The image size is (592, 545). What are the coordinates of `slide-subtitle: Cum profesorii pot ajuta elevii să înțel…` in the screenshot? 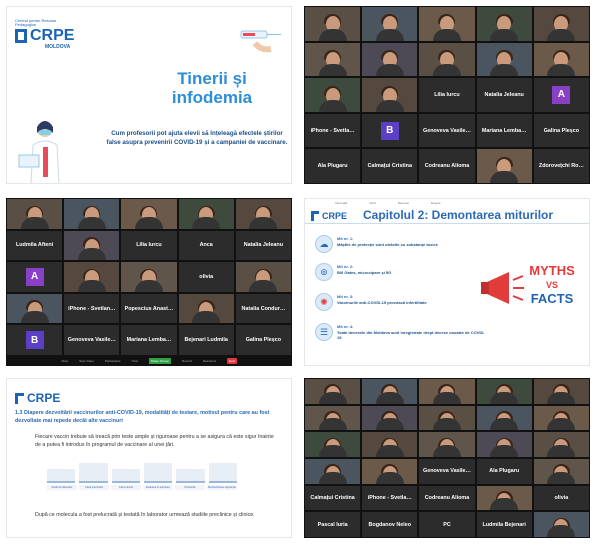 It's located at (197, 138).